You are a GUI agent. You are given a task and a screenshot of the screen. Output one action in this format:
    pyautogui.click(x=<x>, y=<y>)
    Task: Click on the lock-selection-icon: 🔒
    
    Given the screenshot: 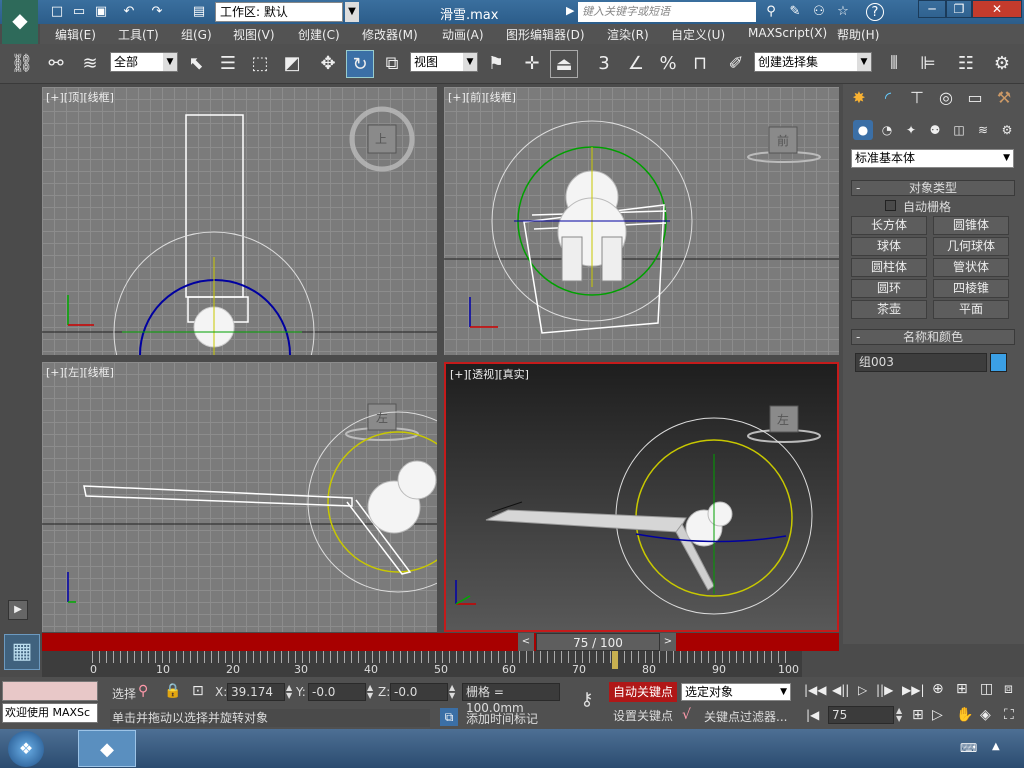 What is the action you would take?
    pyautogui.click(x=172, y=691)
    